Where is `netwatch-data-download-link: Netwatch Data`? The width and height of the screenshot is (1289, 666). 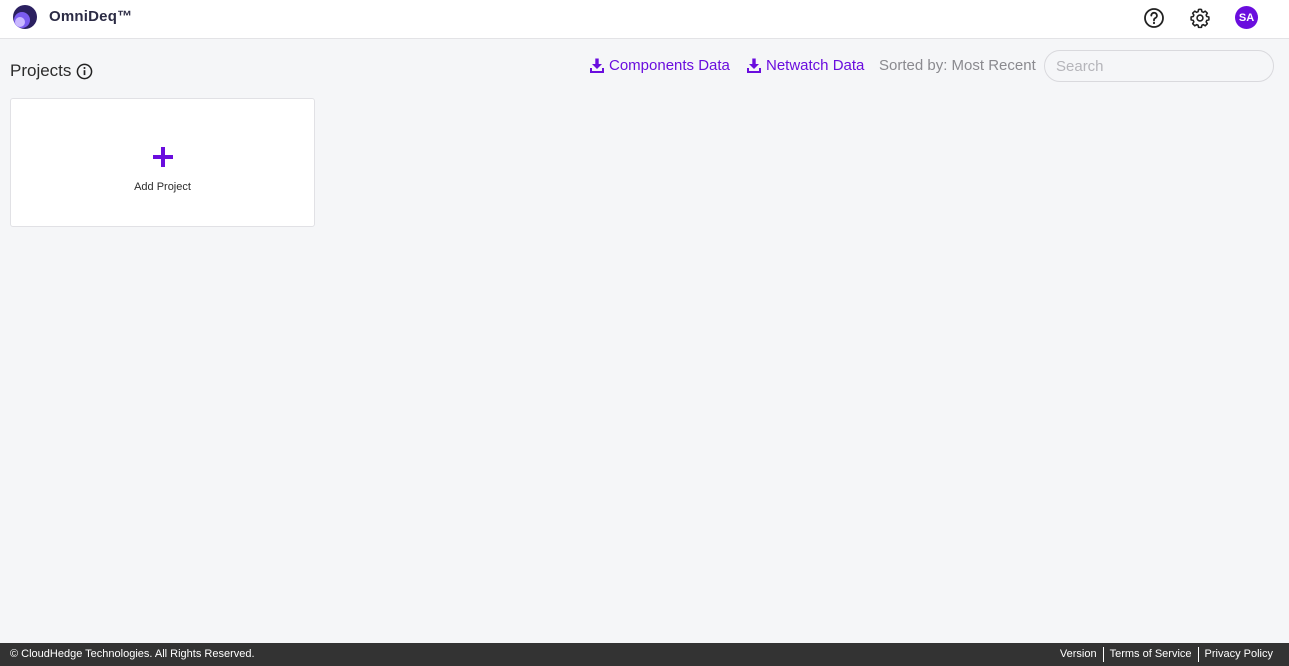
netwatch-data-download-link: Netwatch Data is located at coordinates (805, 65).